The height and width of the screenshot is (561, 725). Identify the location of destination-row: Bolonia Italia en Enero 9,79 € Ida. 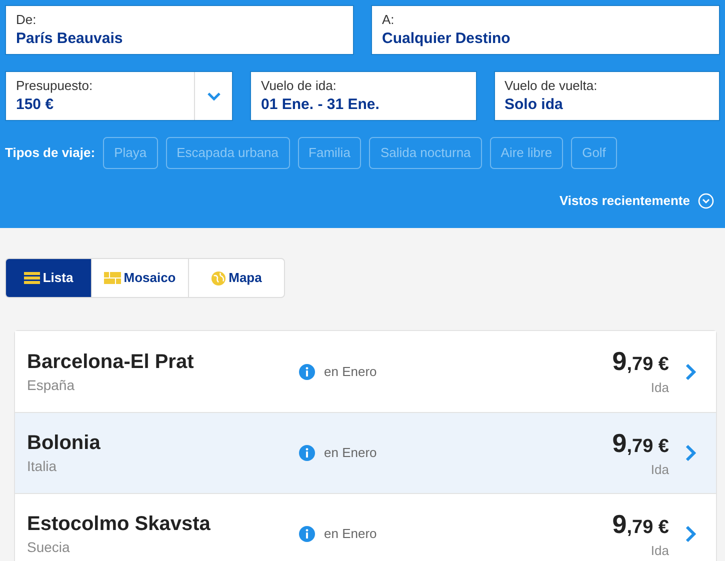
(365, 452).